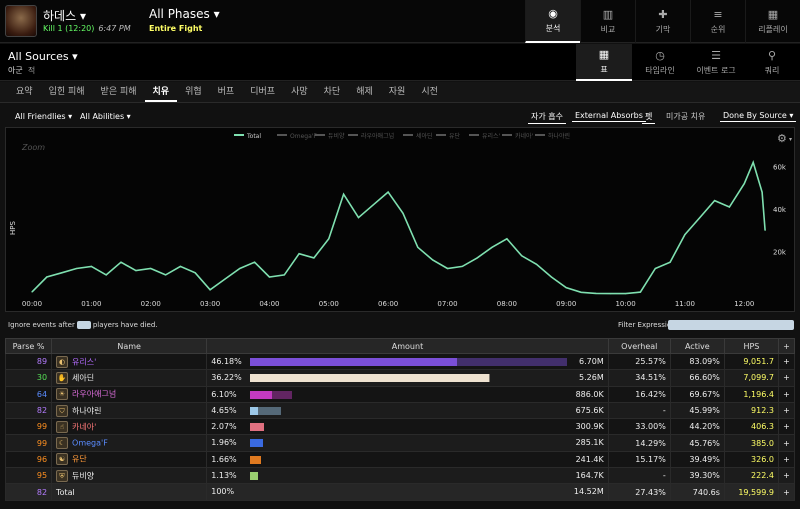 The image size is (800, 509). Describe the element at coordinates (717, 21) in the screenshot. I see `nav-rank: ≡ 순위` at that location.